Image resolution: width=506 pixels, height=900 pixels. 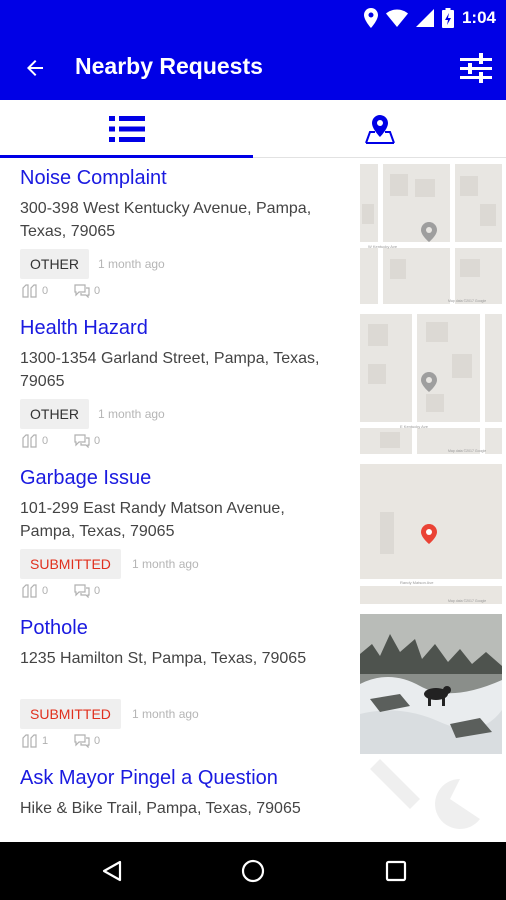 What do you see at coordinates (169, 66) in the screenshot?
I see `page-title: Nearby Requests` at bounding box center [169, 66].